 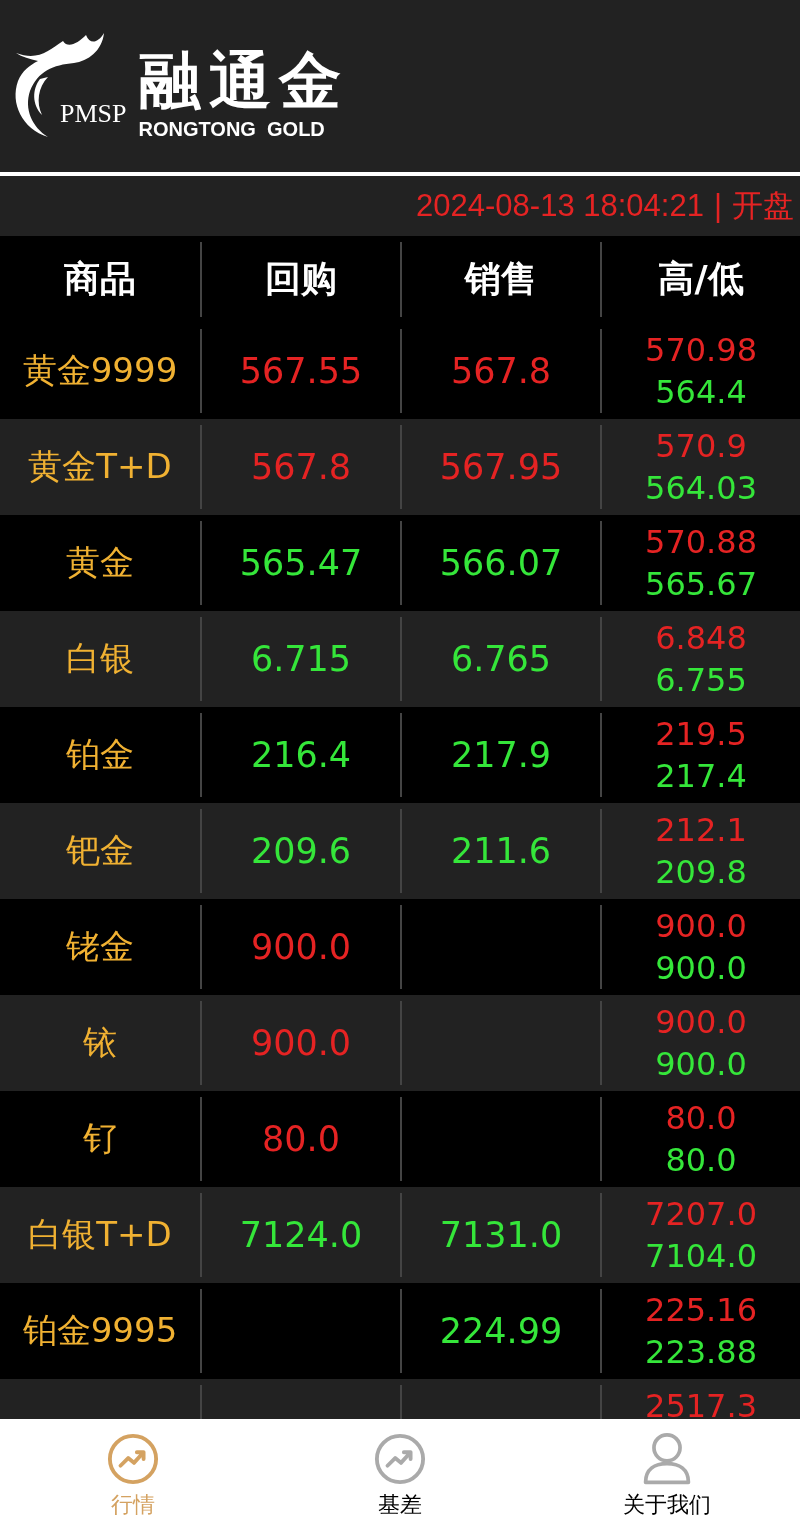 What do you see at coordinates (243, 81) in the screenshot?
I see `brand-name: 融通金` at bounding box center [243, 81].